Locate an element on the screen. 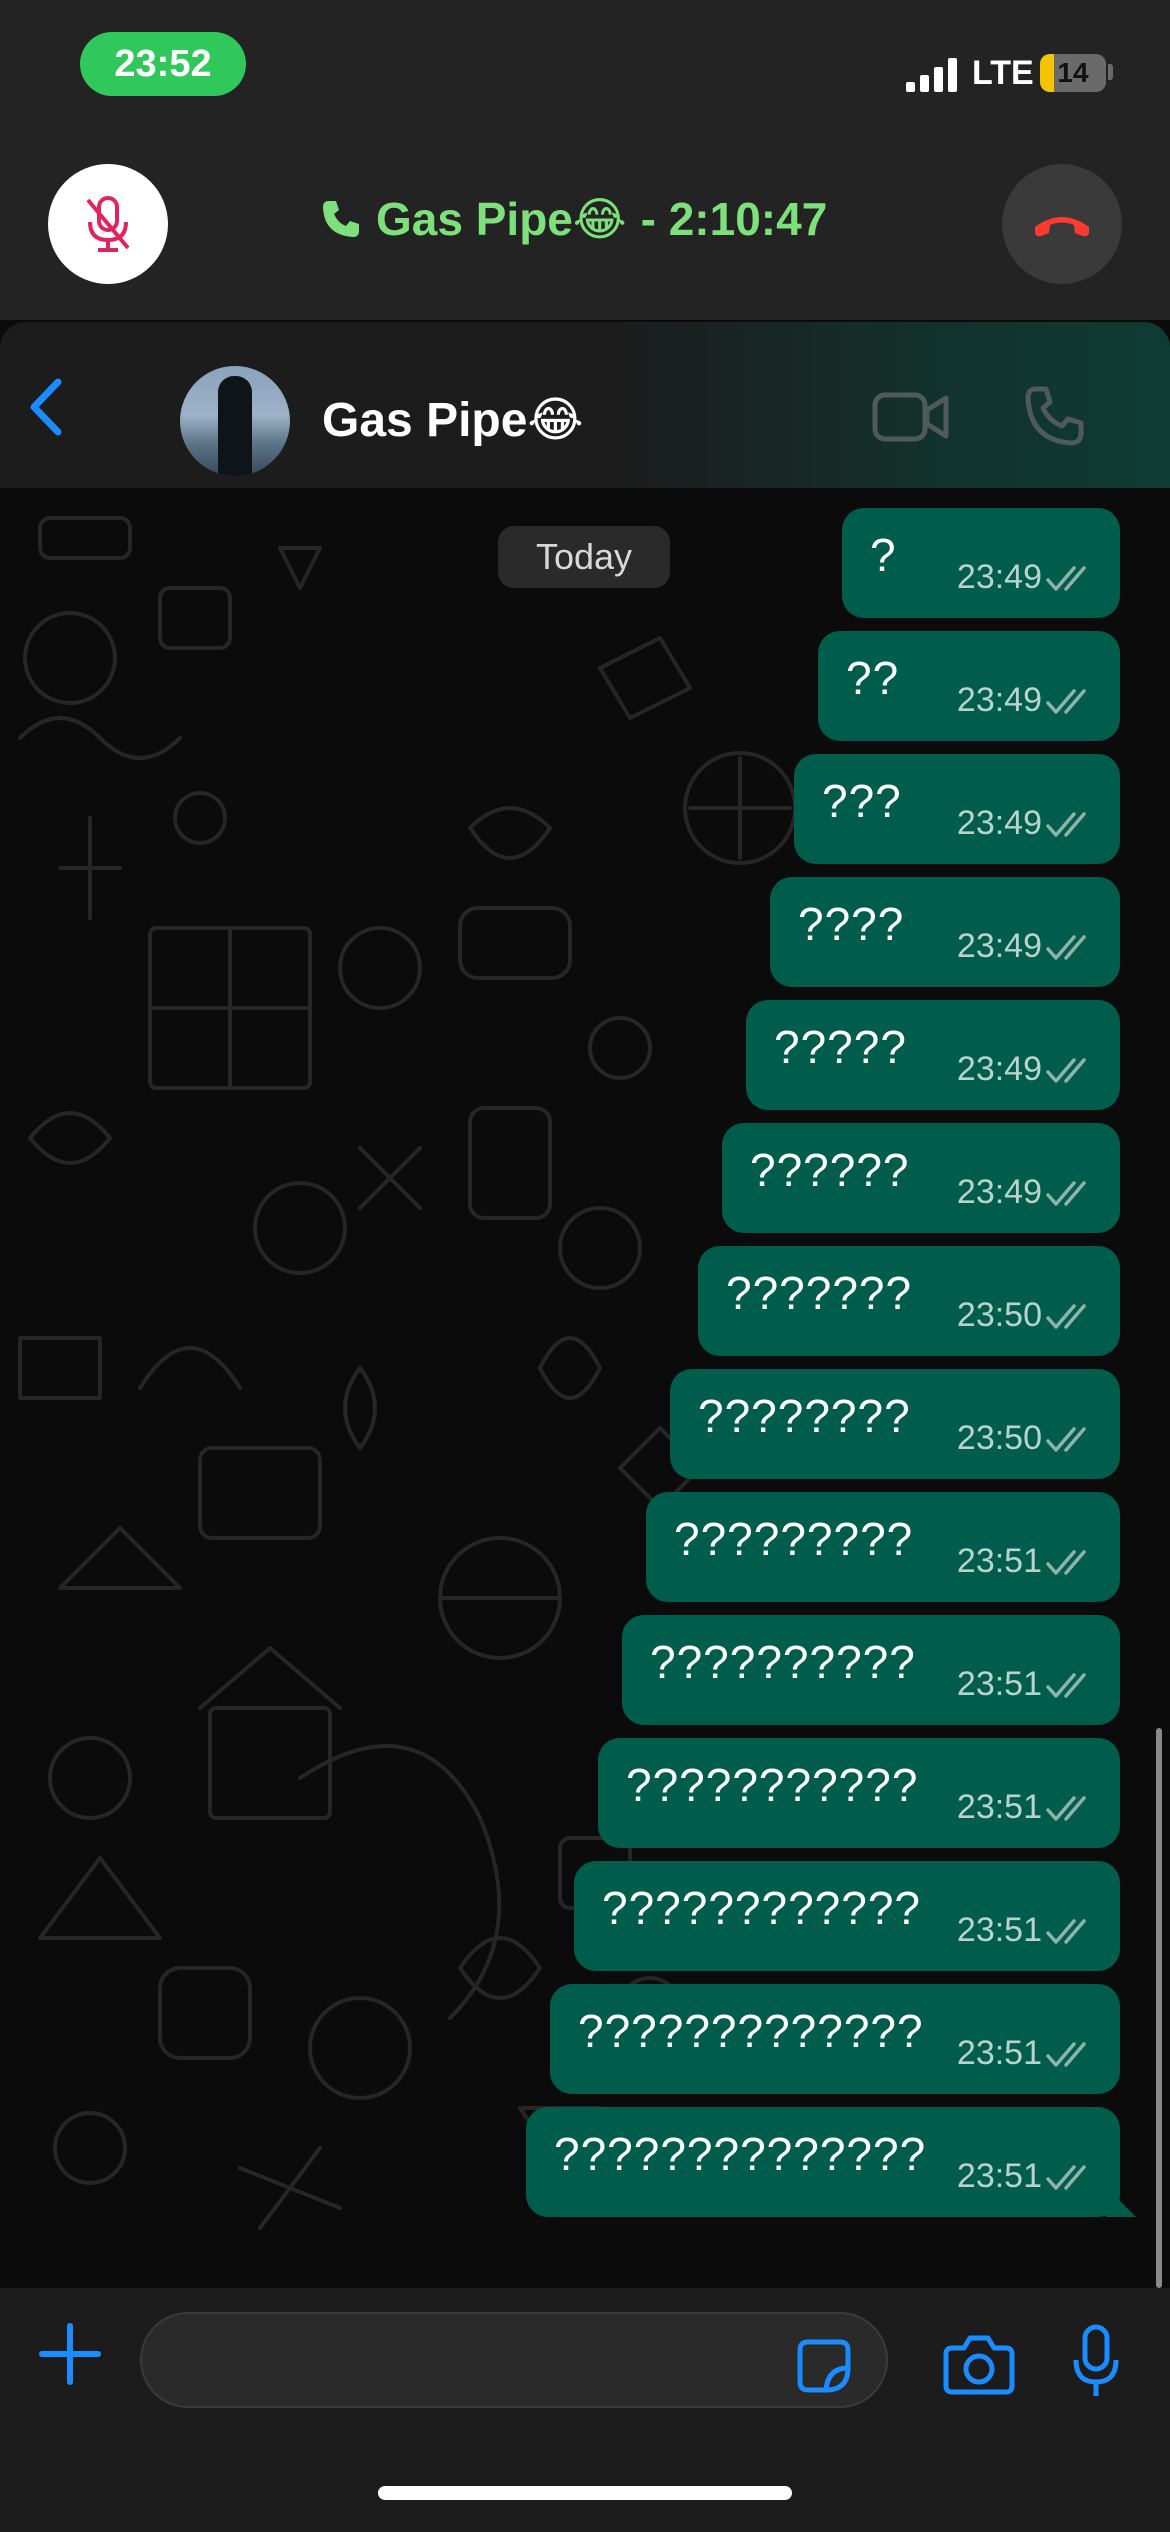 Image resolution: width=1170 pixels, height=2532 pixels. message-bubble: ?????????????? 23:51 is located at coordinates (823, 2162).